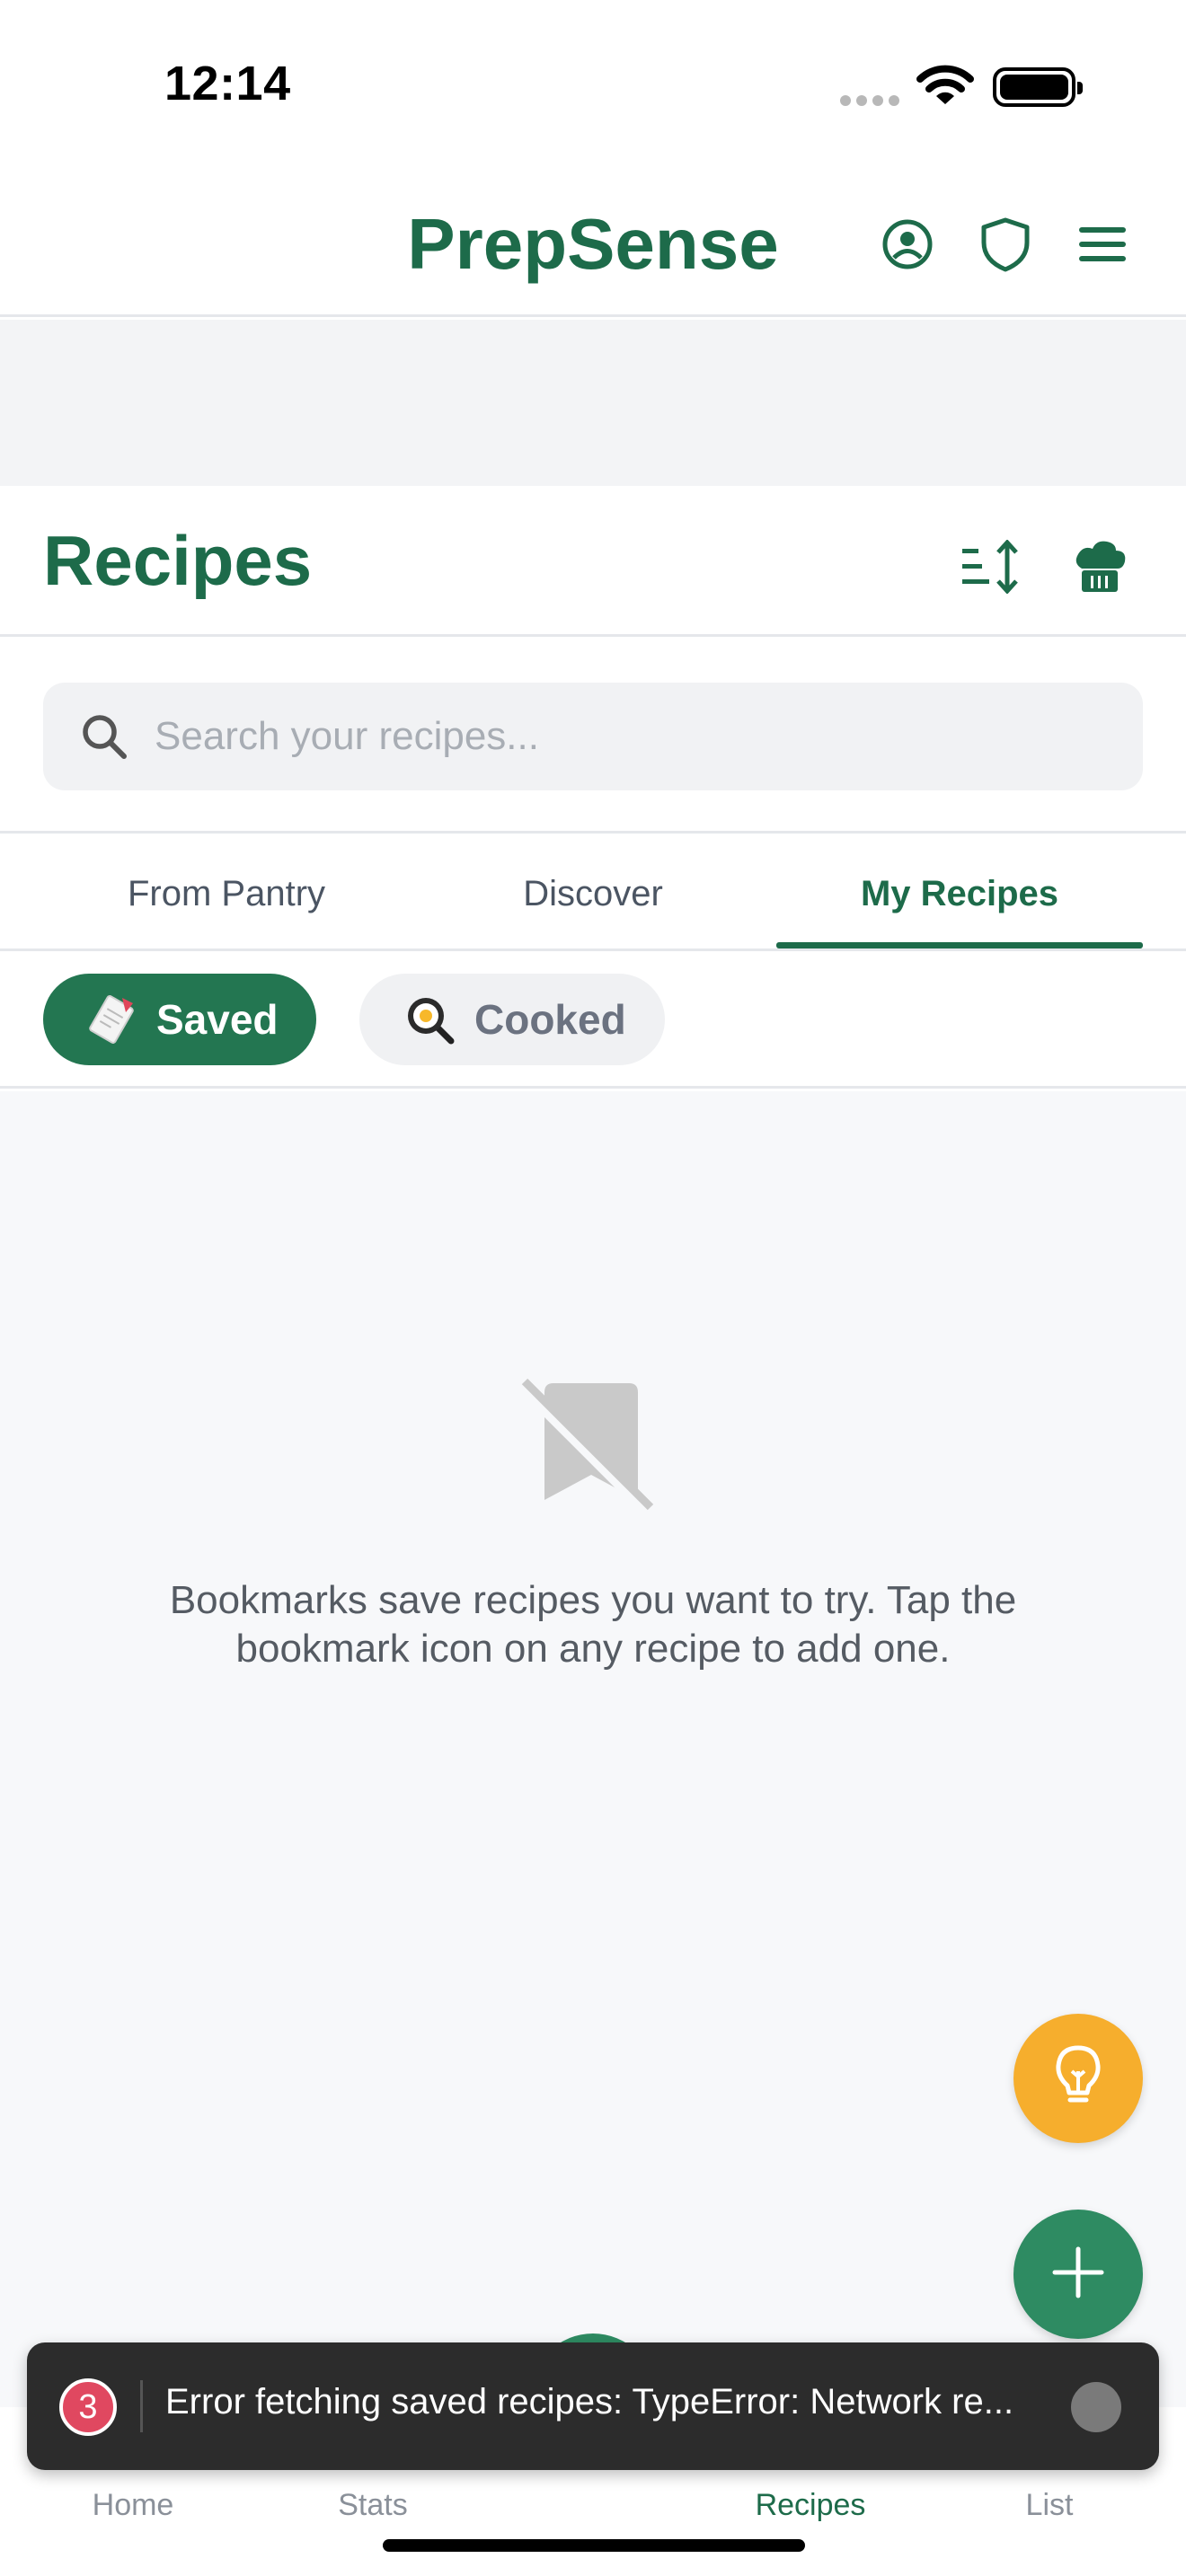 This screenshot has height=2576, width=1186. Describe the element at coordinates (591, 1448) in the screenshot. I see `bookmark-off-icon` at that location.